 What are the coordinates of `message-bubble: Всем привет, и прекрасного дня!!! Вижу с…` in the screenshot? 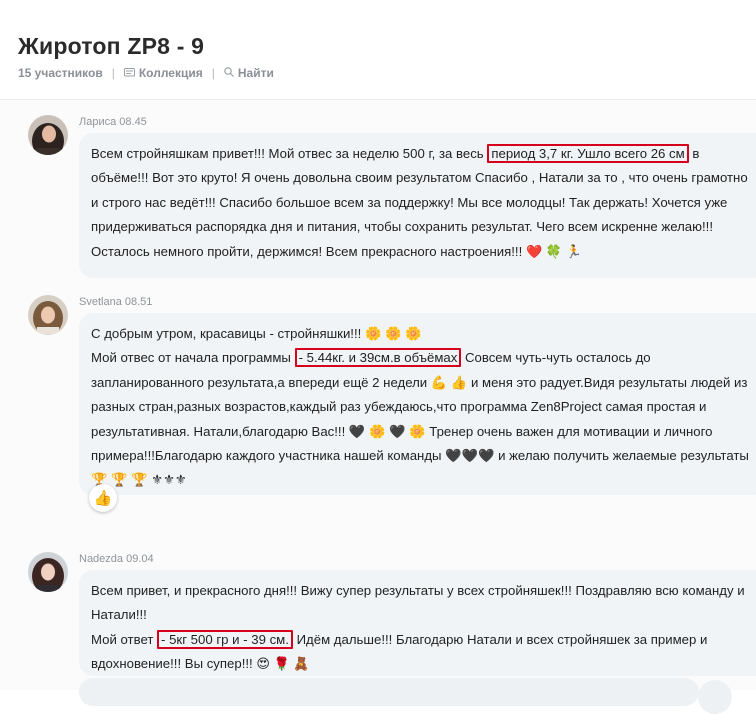 It's located at (417, 623).